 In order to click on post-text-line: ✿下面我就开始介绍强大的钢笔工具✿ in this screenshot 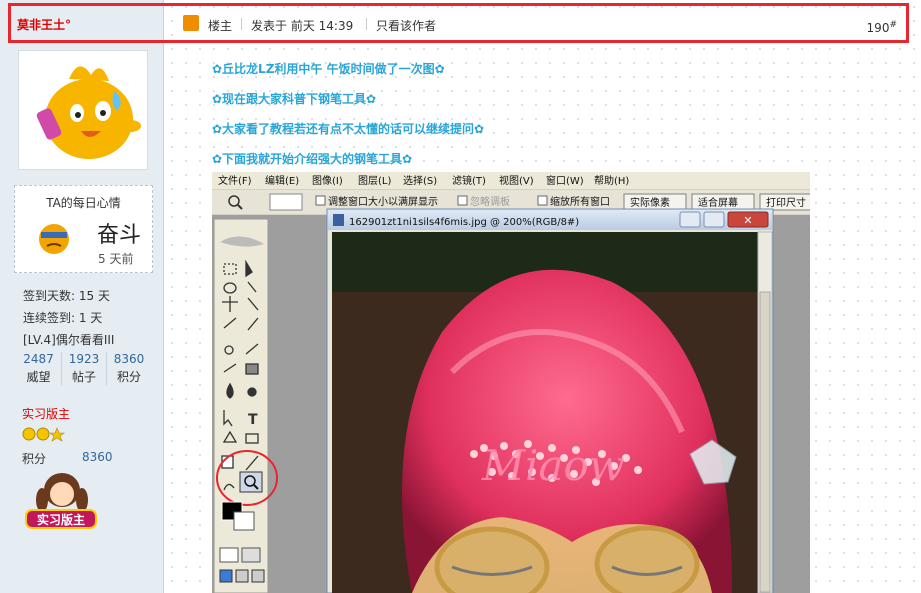, I will do `click(312, 159)`.